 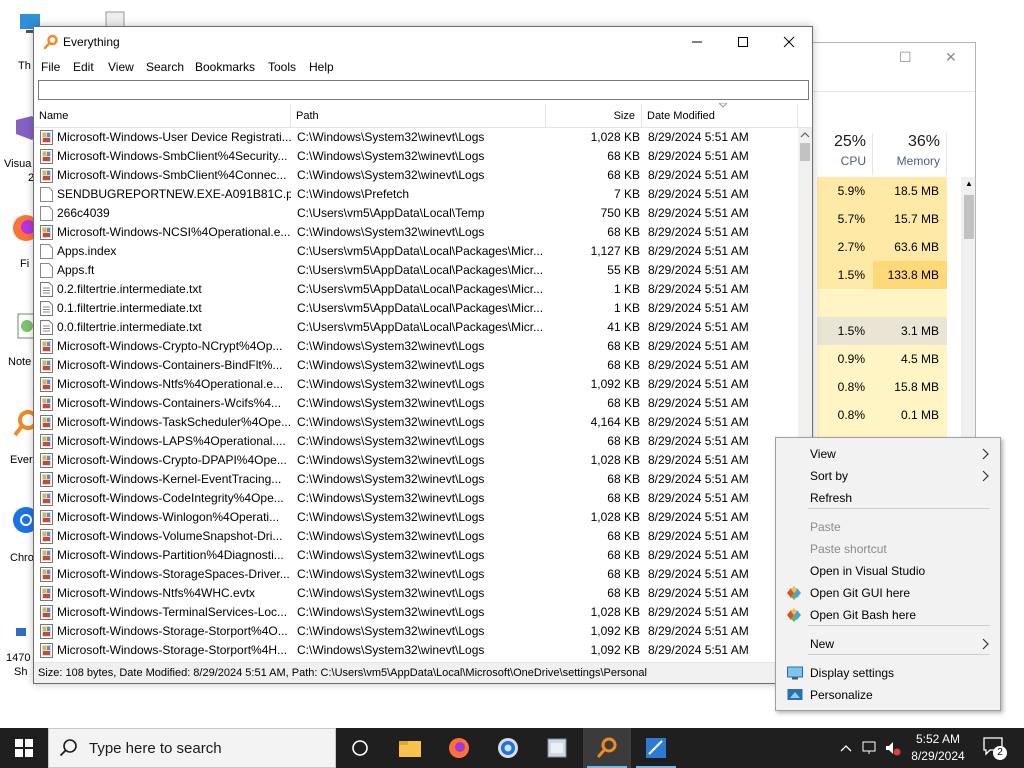 I want to click on tm-process-row: 2.7% 63.6 MB, so click(x=883, y=247).